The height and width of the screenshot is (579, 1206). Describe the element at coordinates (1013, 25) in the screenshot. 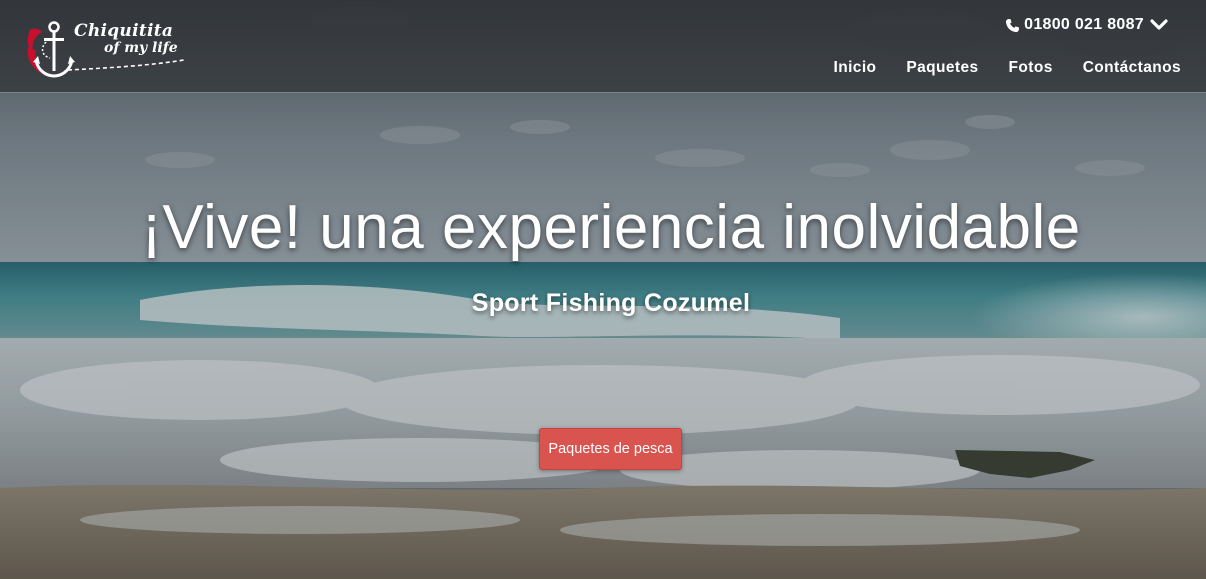

I see `phone-icon` at that location.